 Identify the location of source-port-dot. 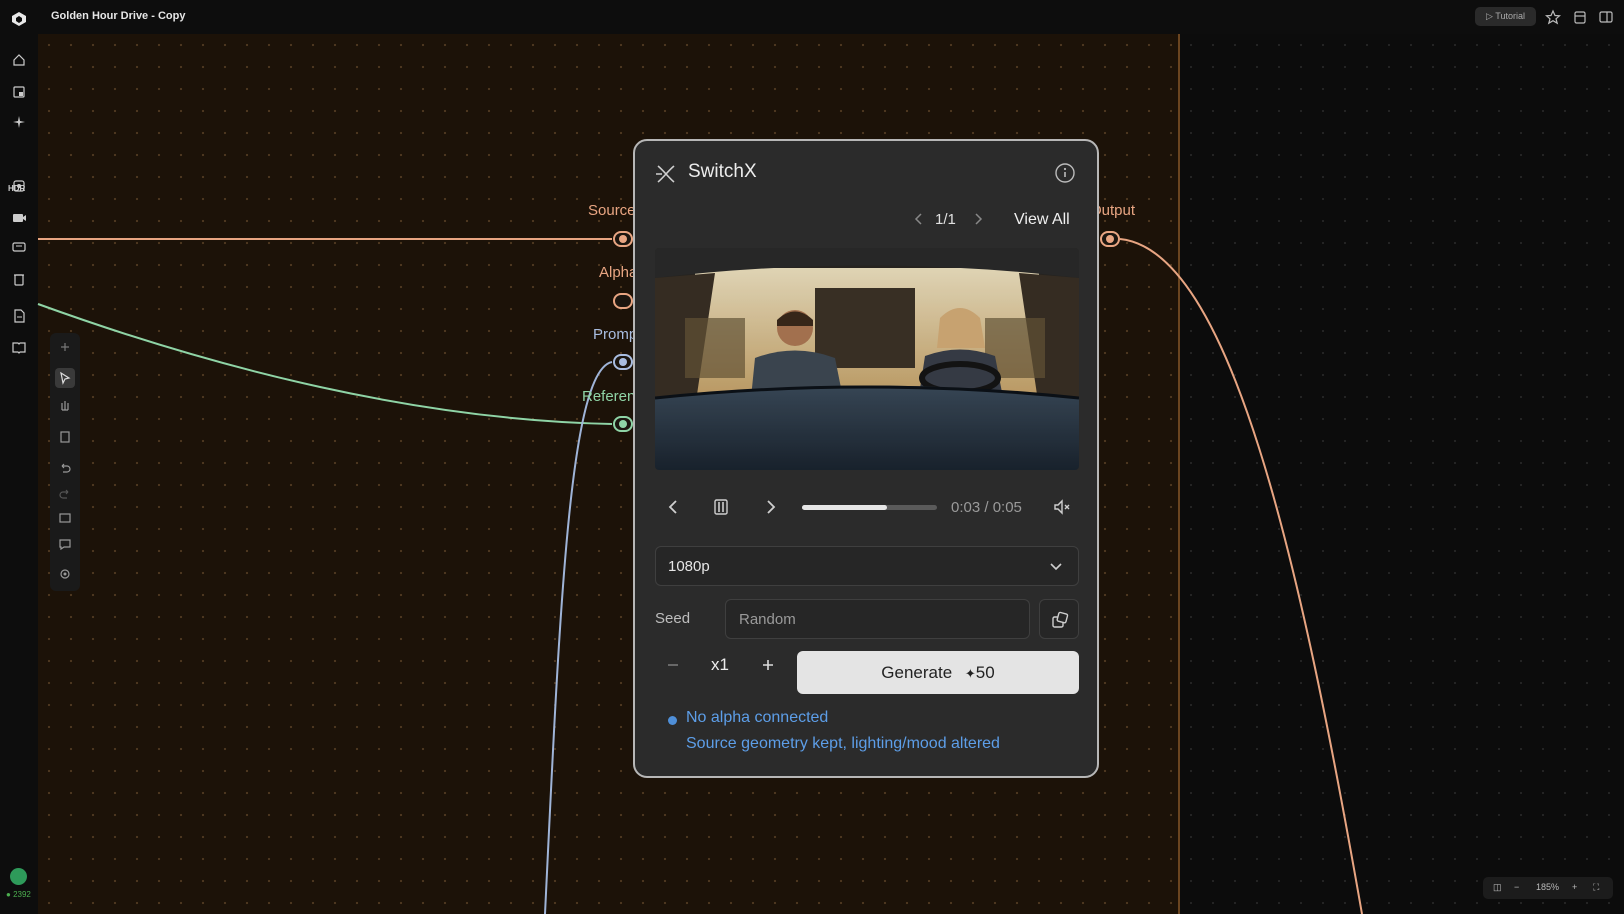
(623, 239).